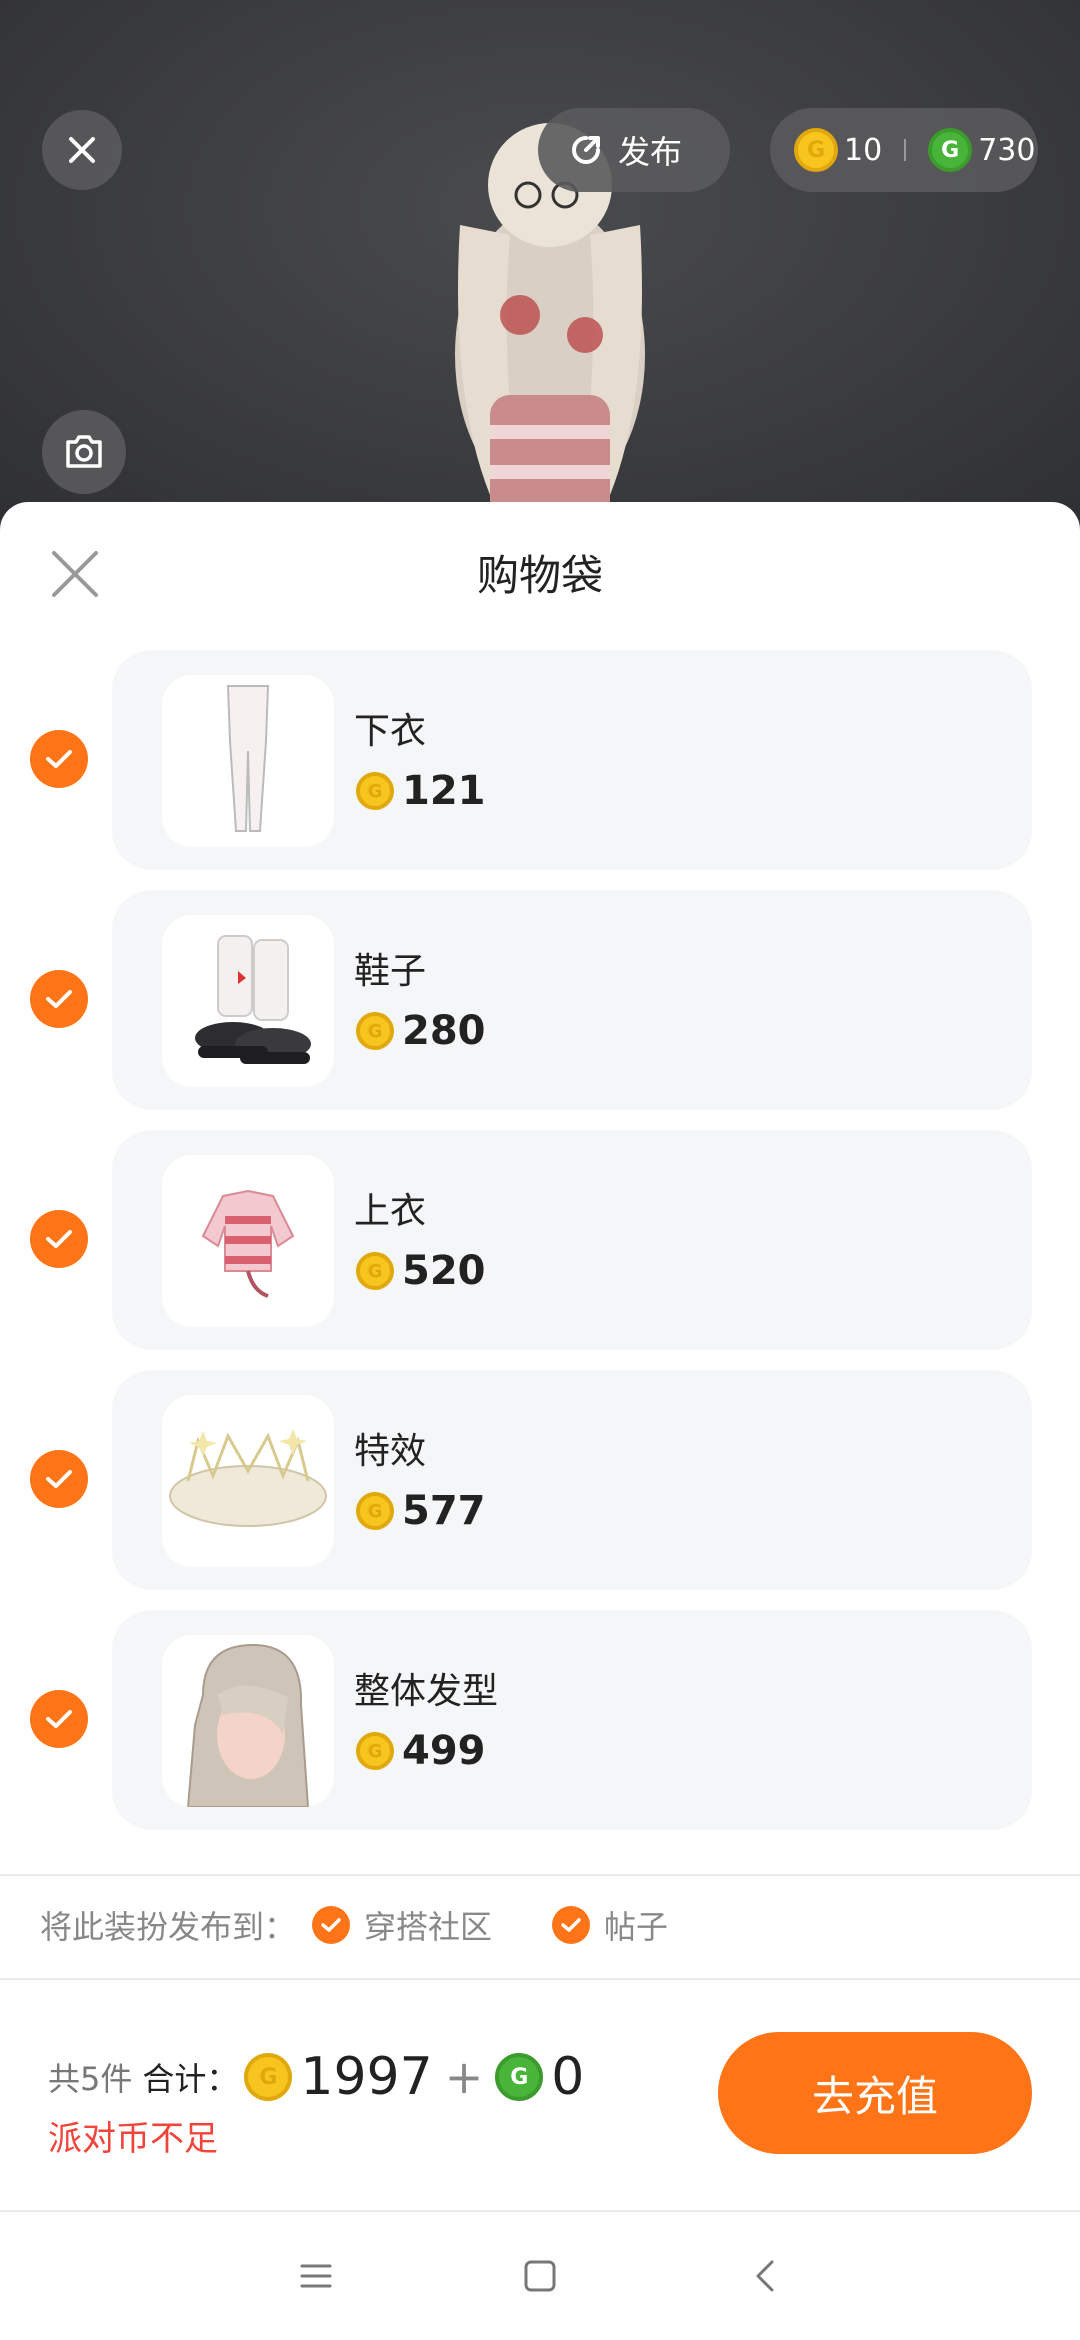  What do you see at coordinates (464, 2077) in the screenshot?
I see `plus-sign: +` at bounding box center [464, 2077].